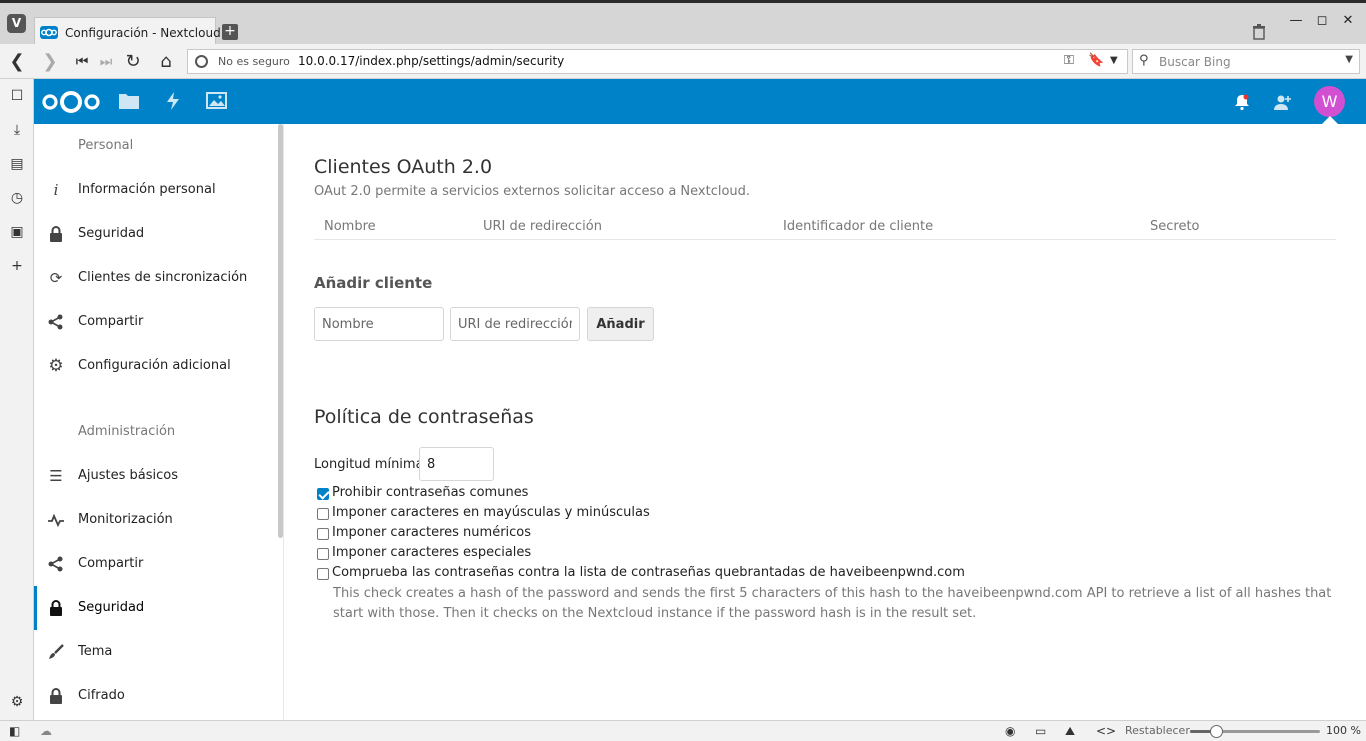  I want to click on table-divider, so click(825, 239).